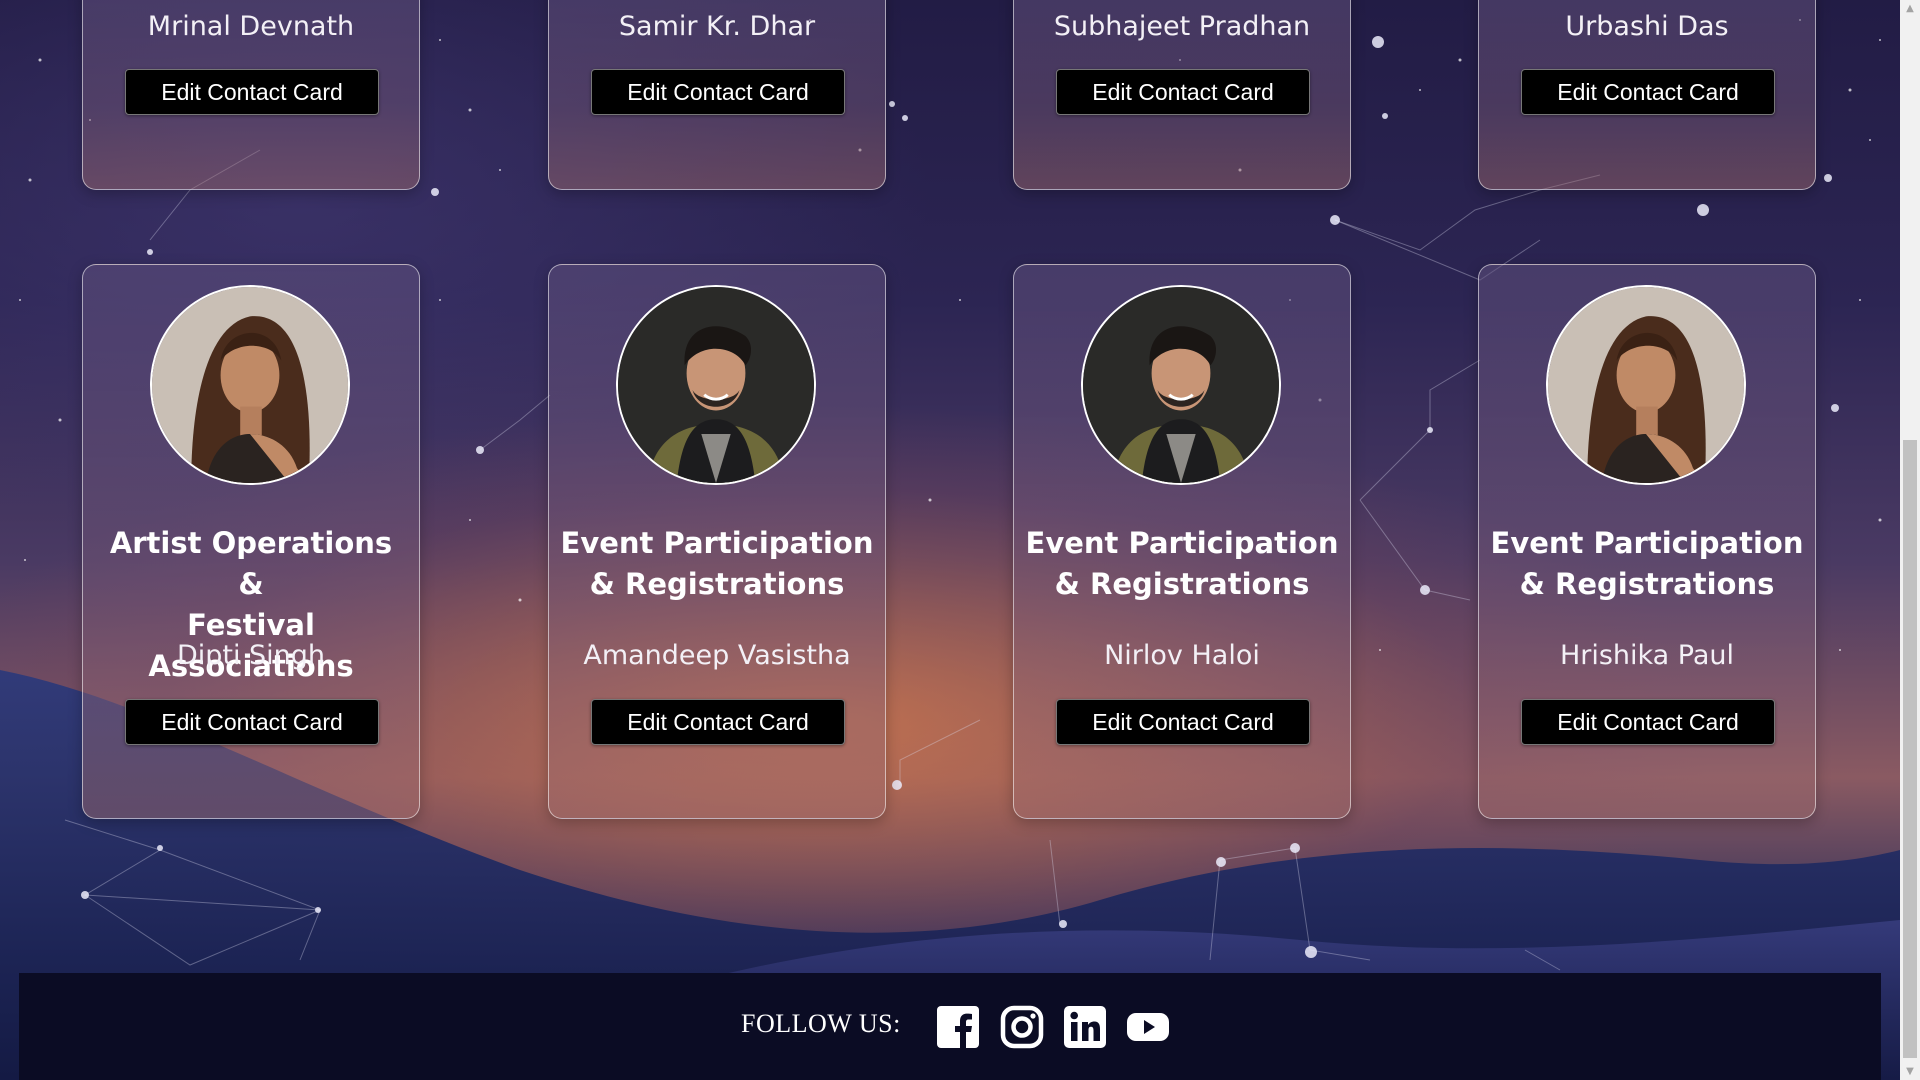 This screenshot has height=1080, width=1920. Describe the element at coordinates (958, 1027) in the screenshot. I see `facebook-icon` at that location.